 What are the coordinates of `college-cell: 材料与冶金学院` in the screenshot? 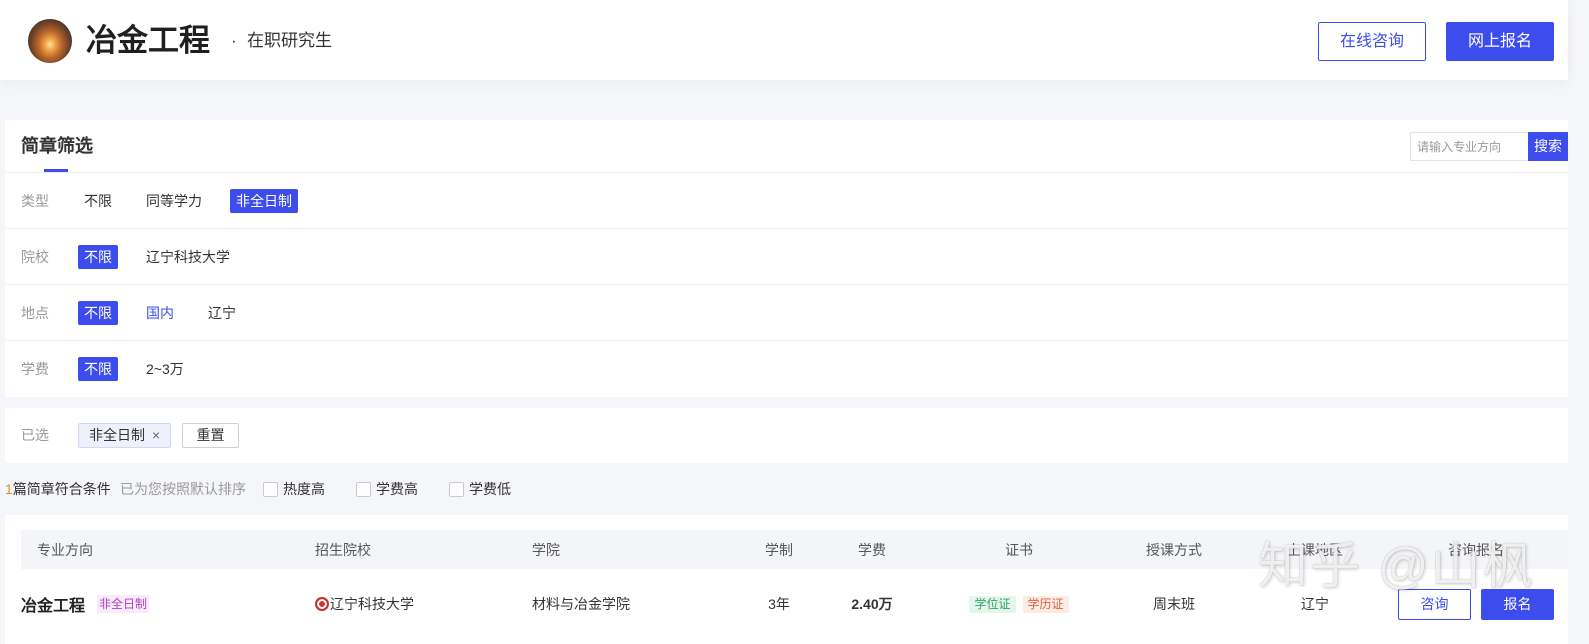 It's located at (581, 604).